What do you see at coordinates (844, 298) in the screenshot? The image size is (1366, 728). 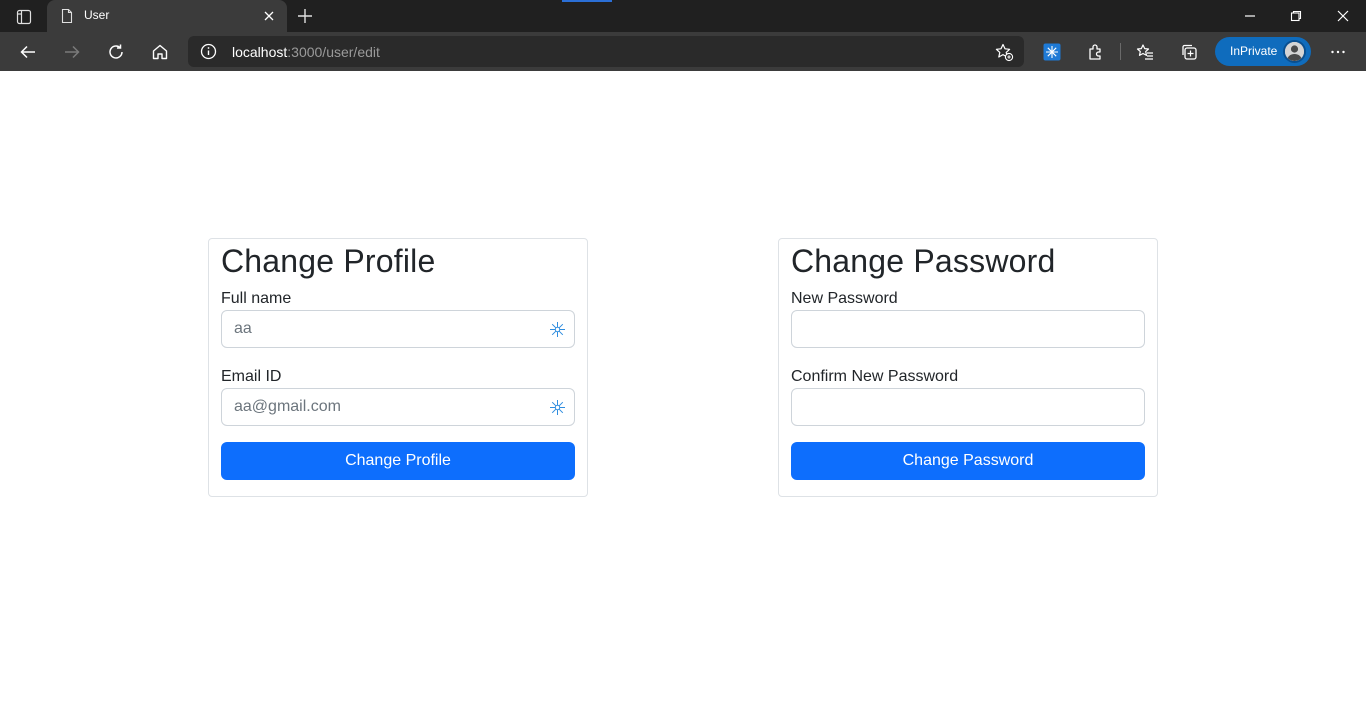 I see `new-password-label: New Password` at bounding box center [844, 298].